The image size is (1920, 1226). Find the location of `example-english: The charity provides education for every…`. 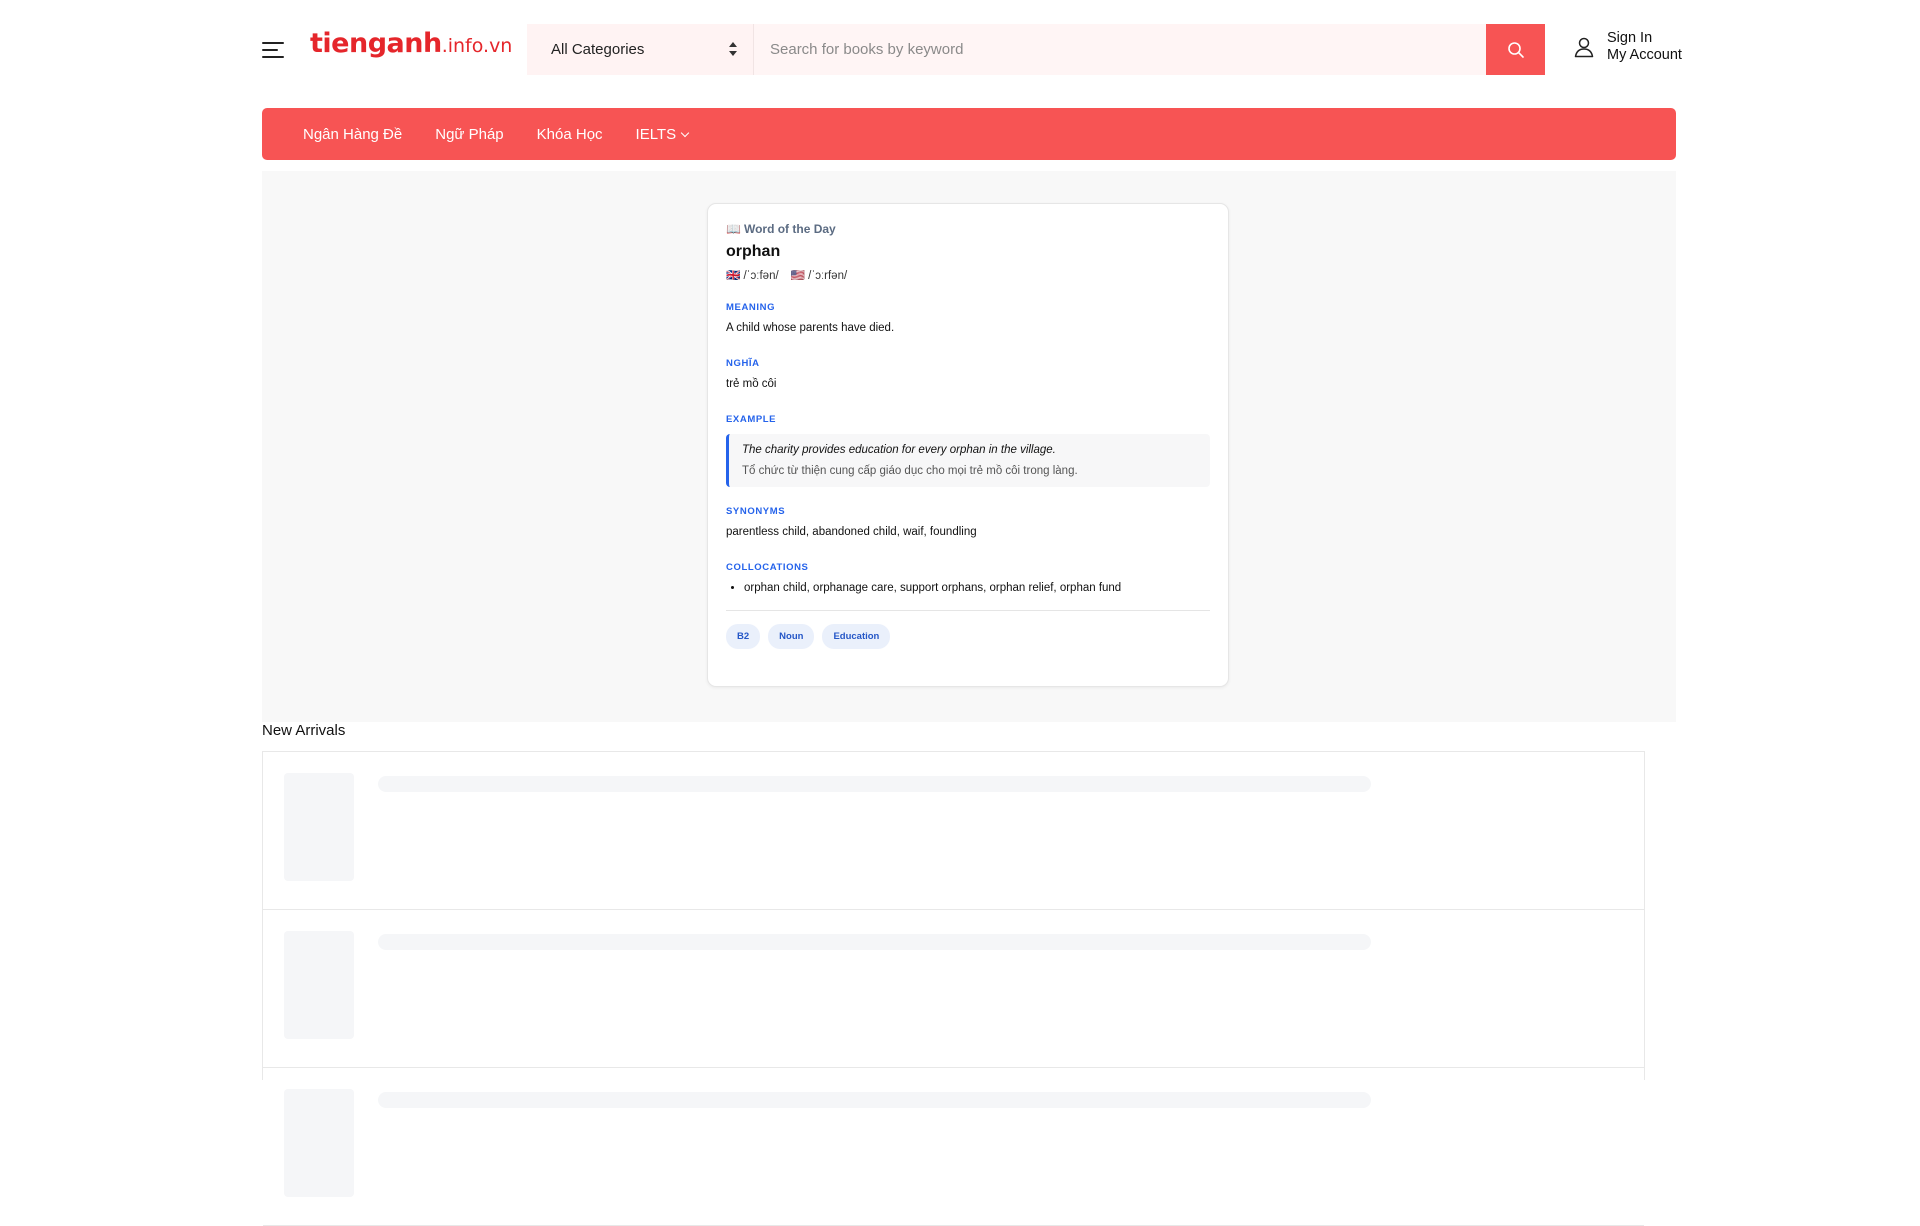

example-english: The charity provides education for every… is located at coordinates (899, 450).